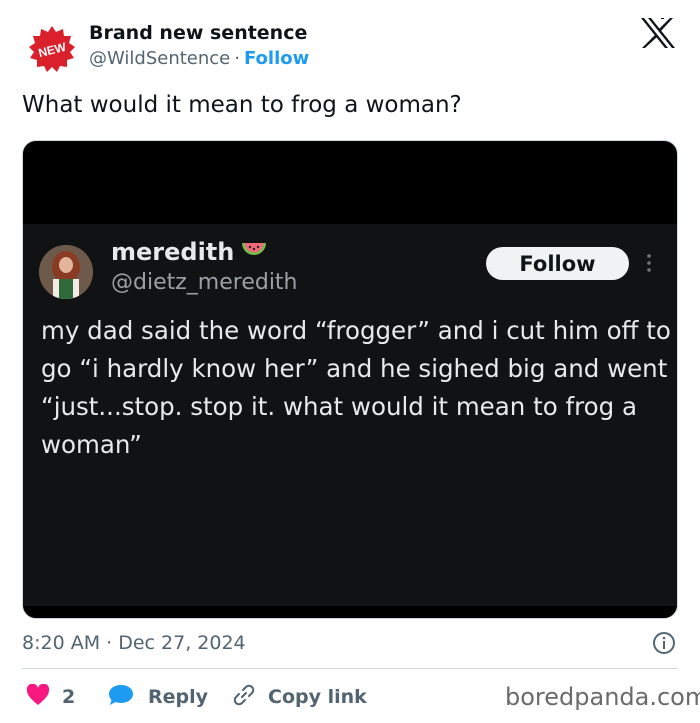  What do you see at coordinates (66, 272) in the screenshot?
I see `embedded-avatar` at bounding box center [66, 272].